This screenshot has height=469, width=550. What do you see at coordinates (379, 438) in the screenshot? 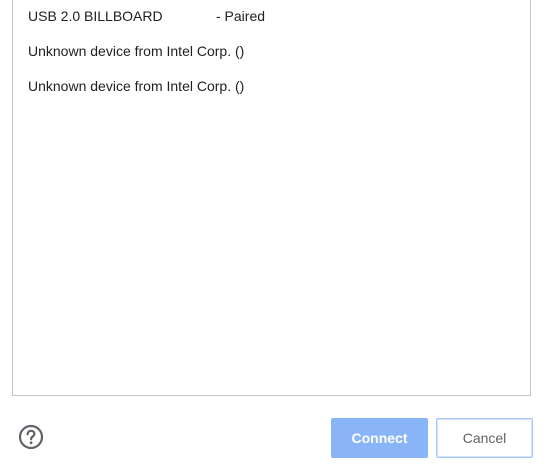
I see `connect-button: Connect` at bounding box center [379, 438].